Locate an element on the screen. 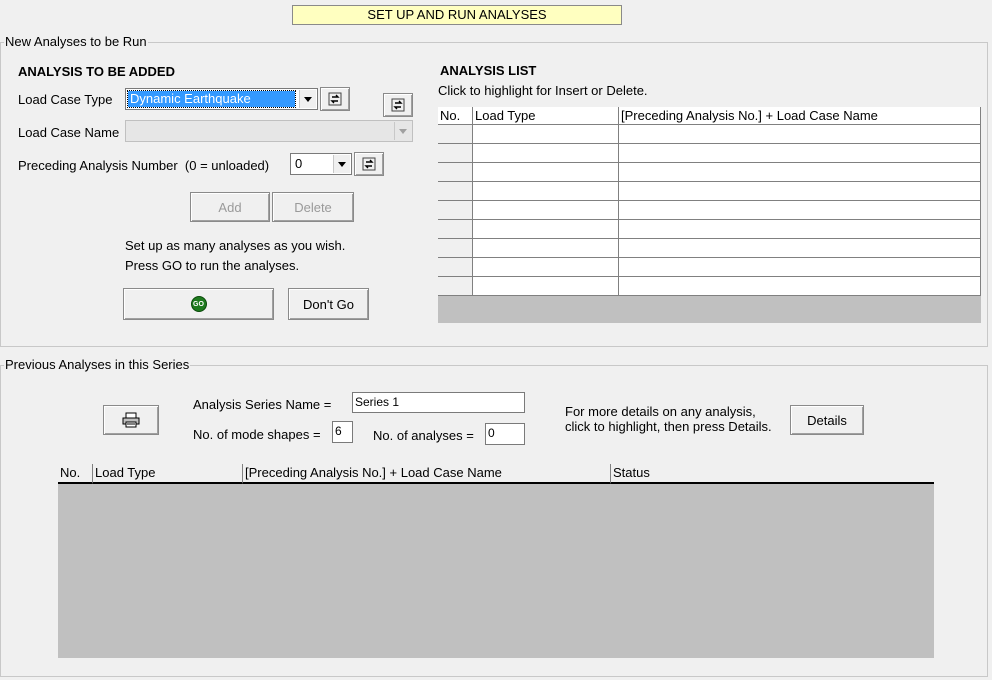  series-name-label: Analysis Series Name = is located at coordinates (262, 404).